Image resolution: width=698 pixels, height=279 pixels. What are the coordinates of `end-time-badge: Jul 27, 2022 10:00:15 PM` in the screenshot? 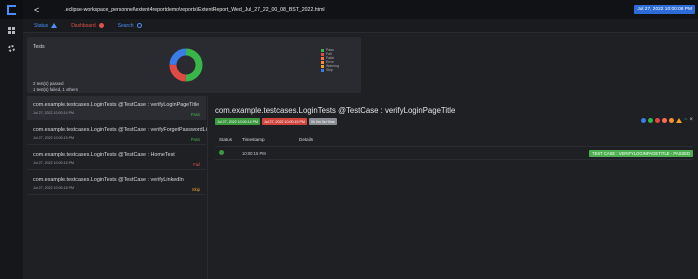 It's located at (284, 121).